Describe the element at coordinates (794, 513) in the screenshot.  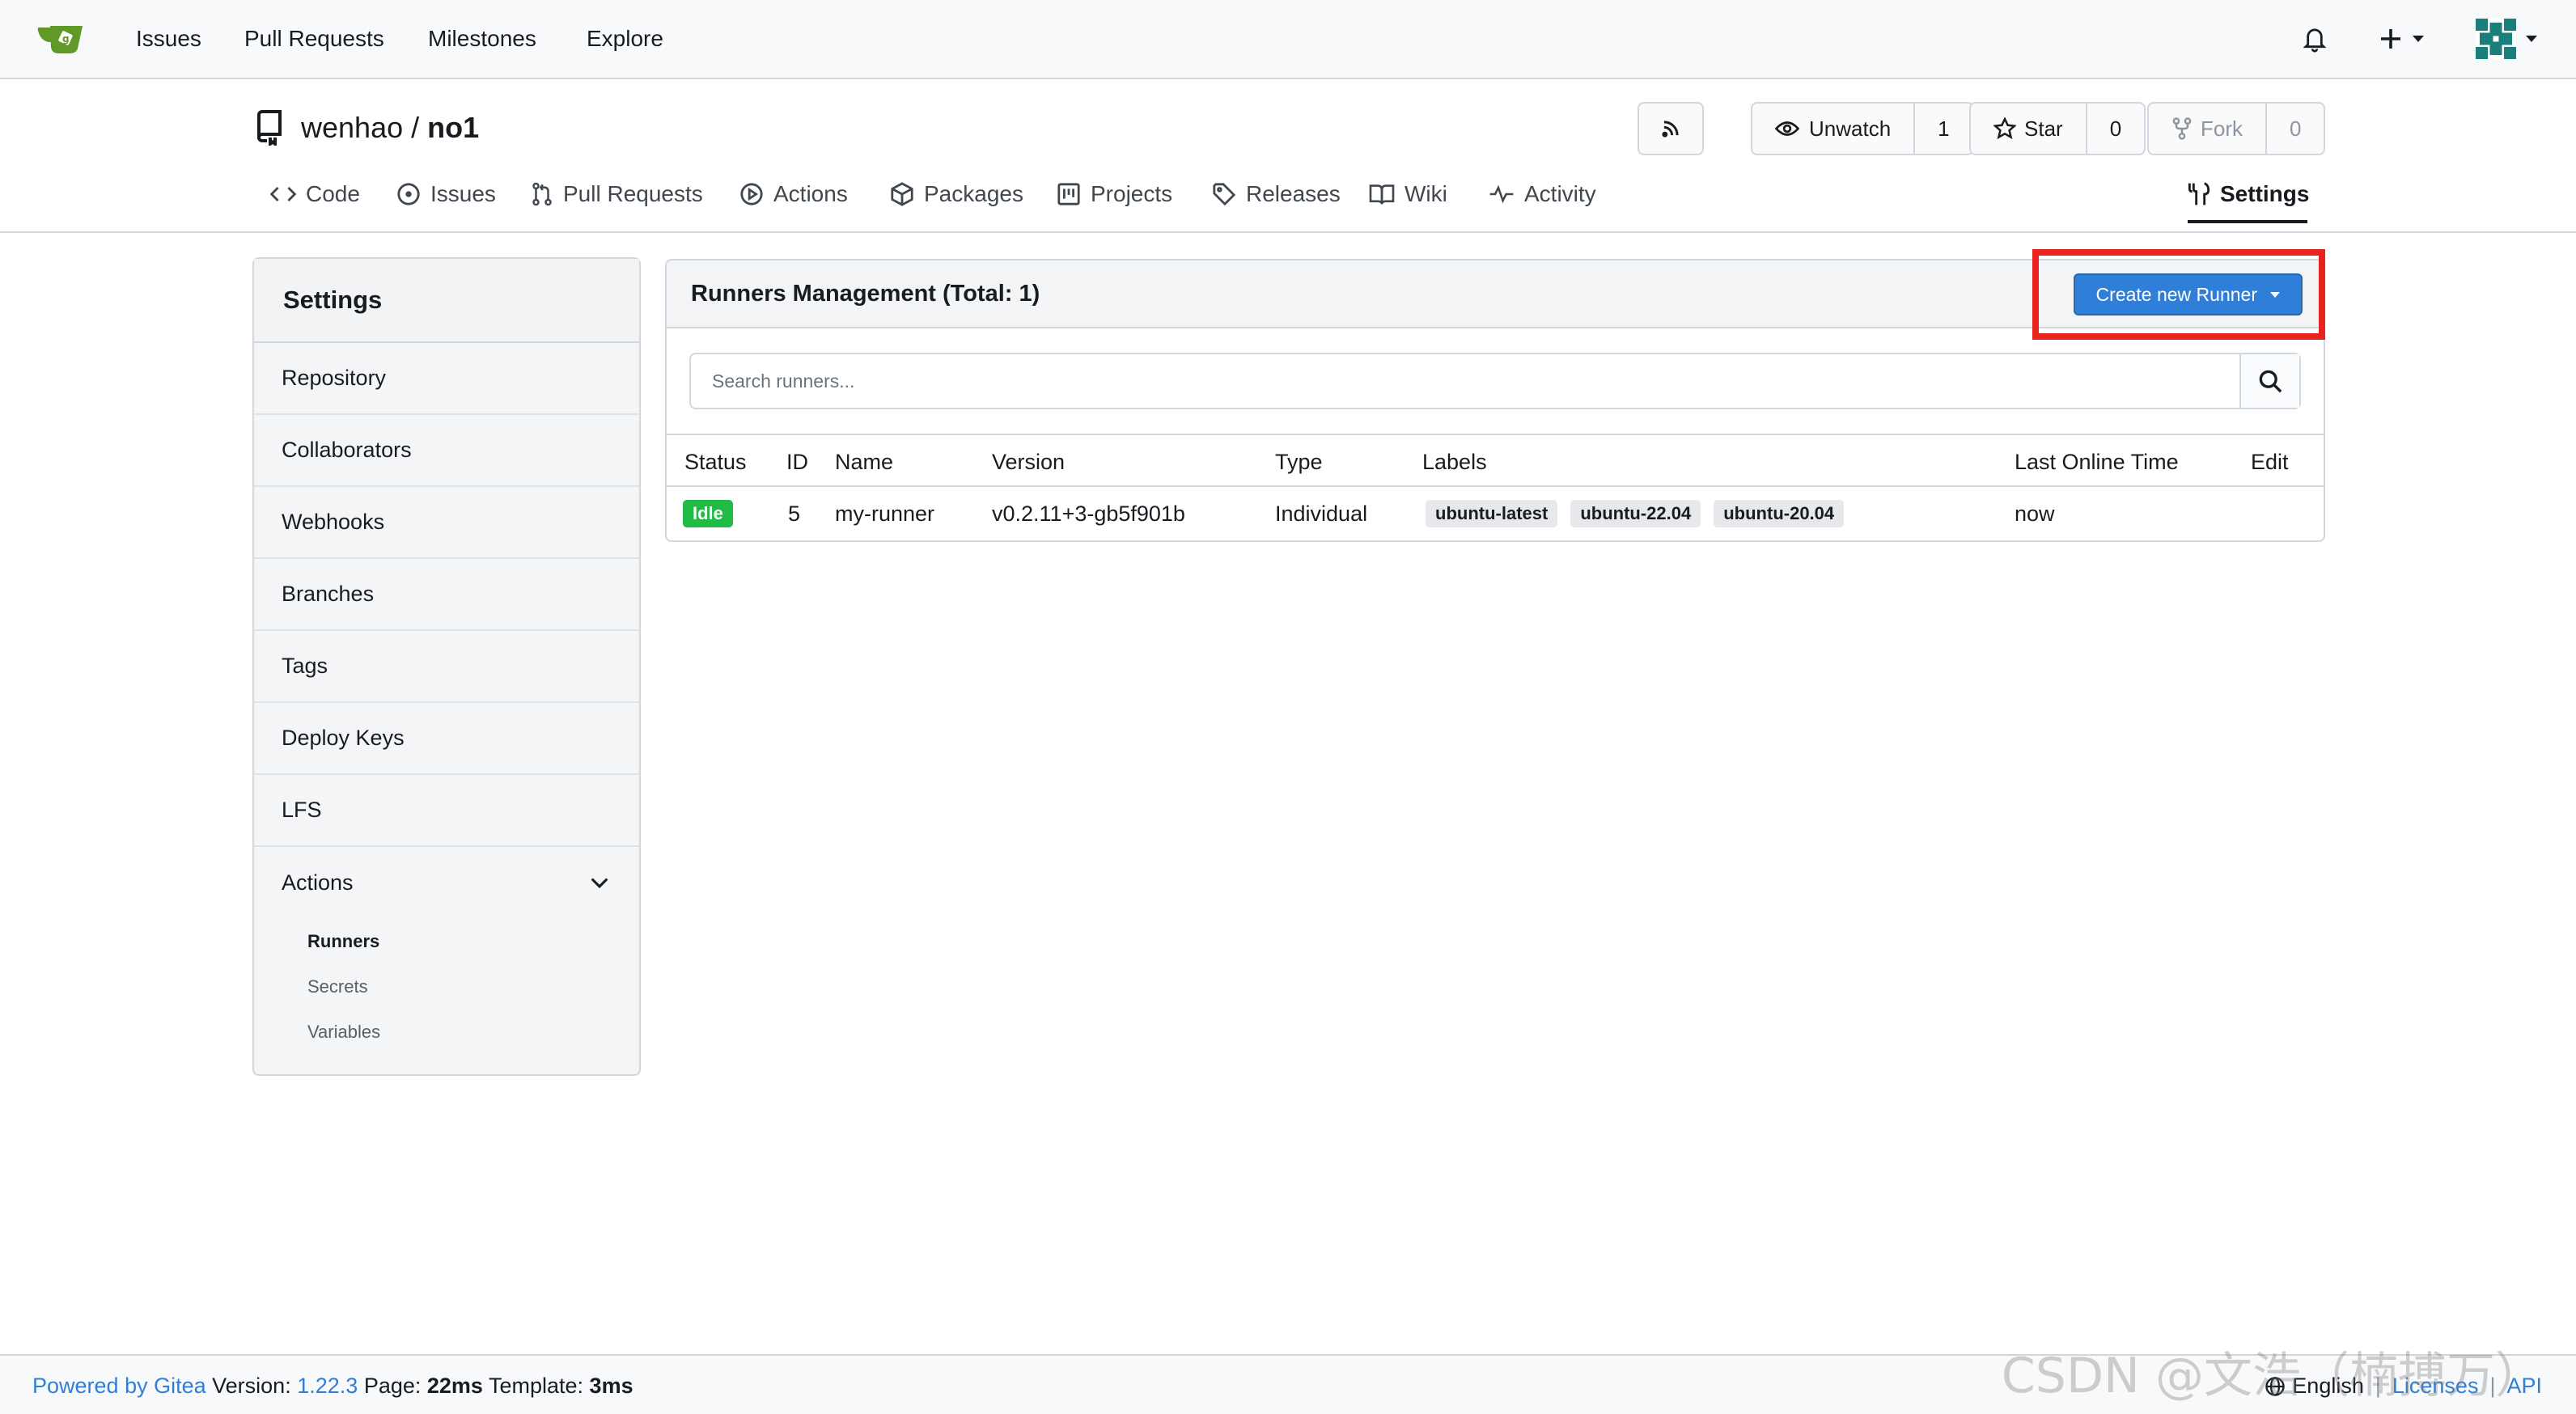
I see `runner-id: 5` at that location.